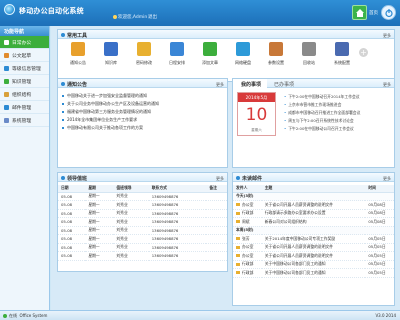 The width and height of the screenshot is (400, 320). I want to click on tool-4: 添加文章, so click(210, 54).